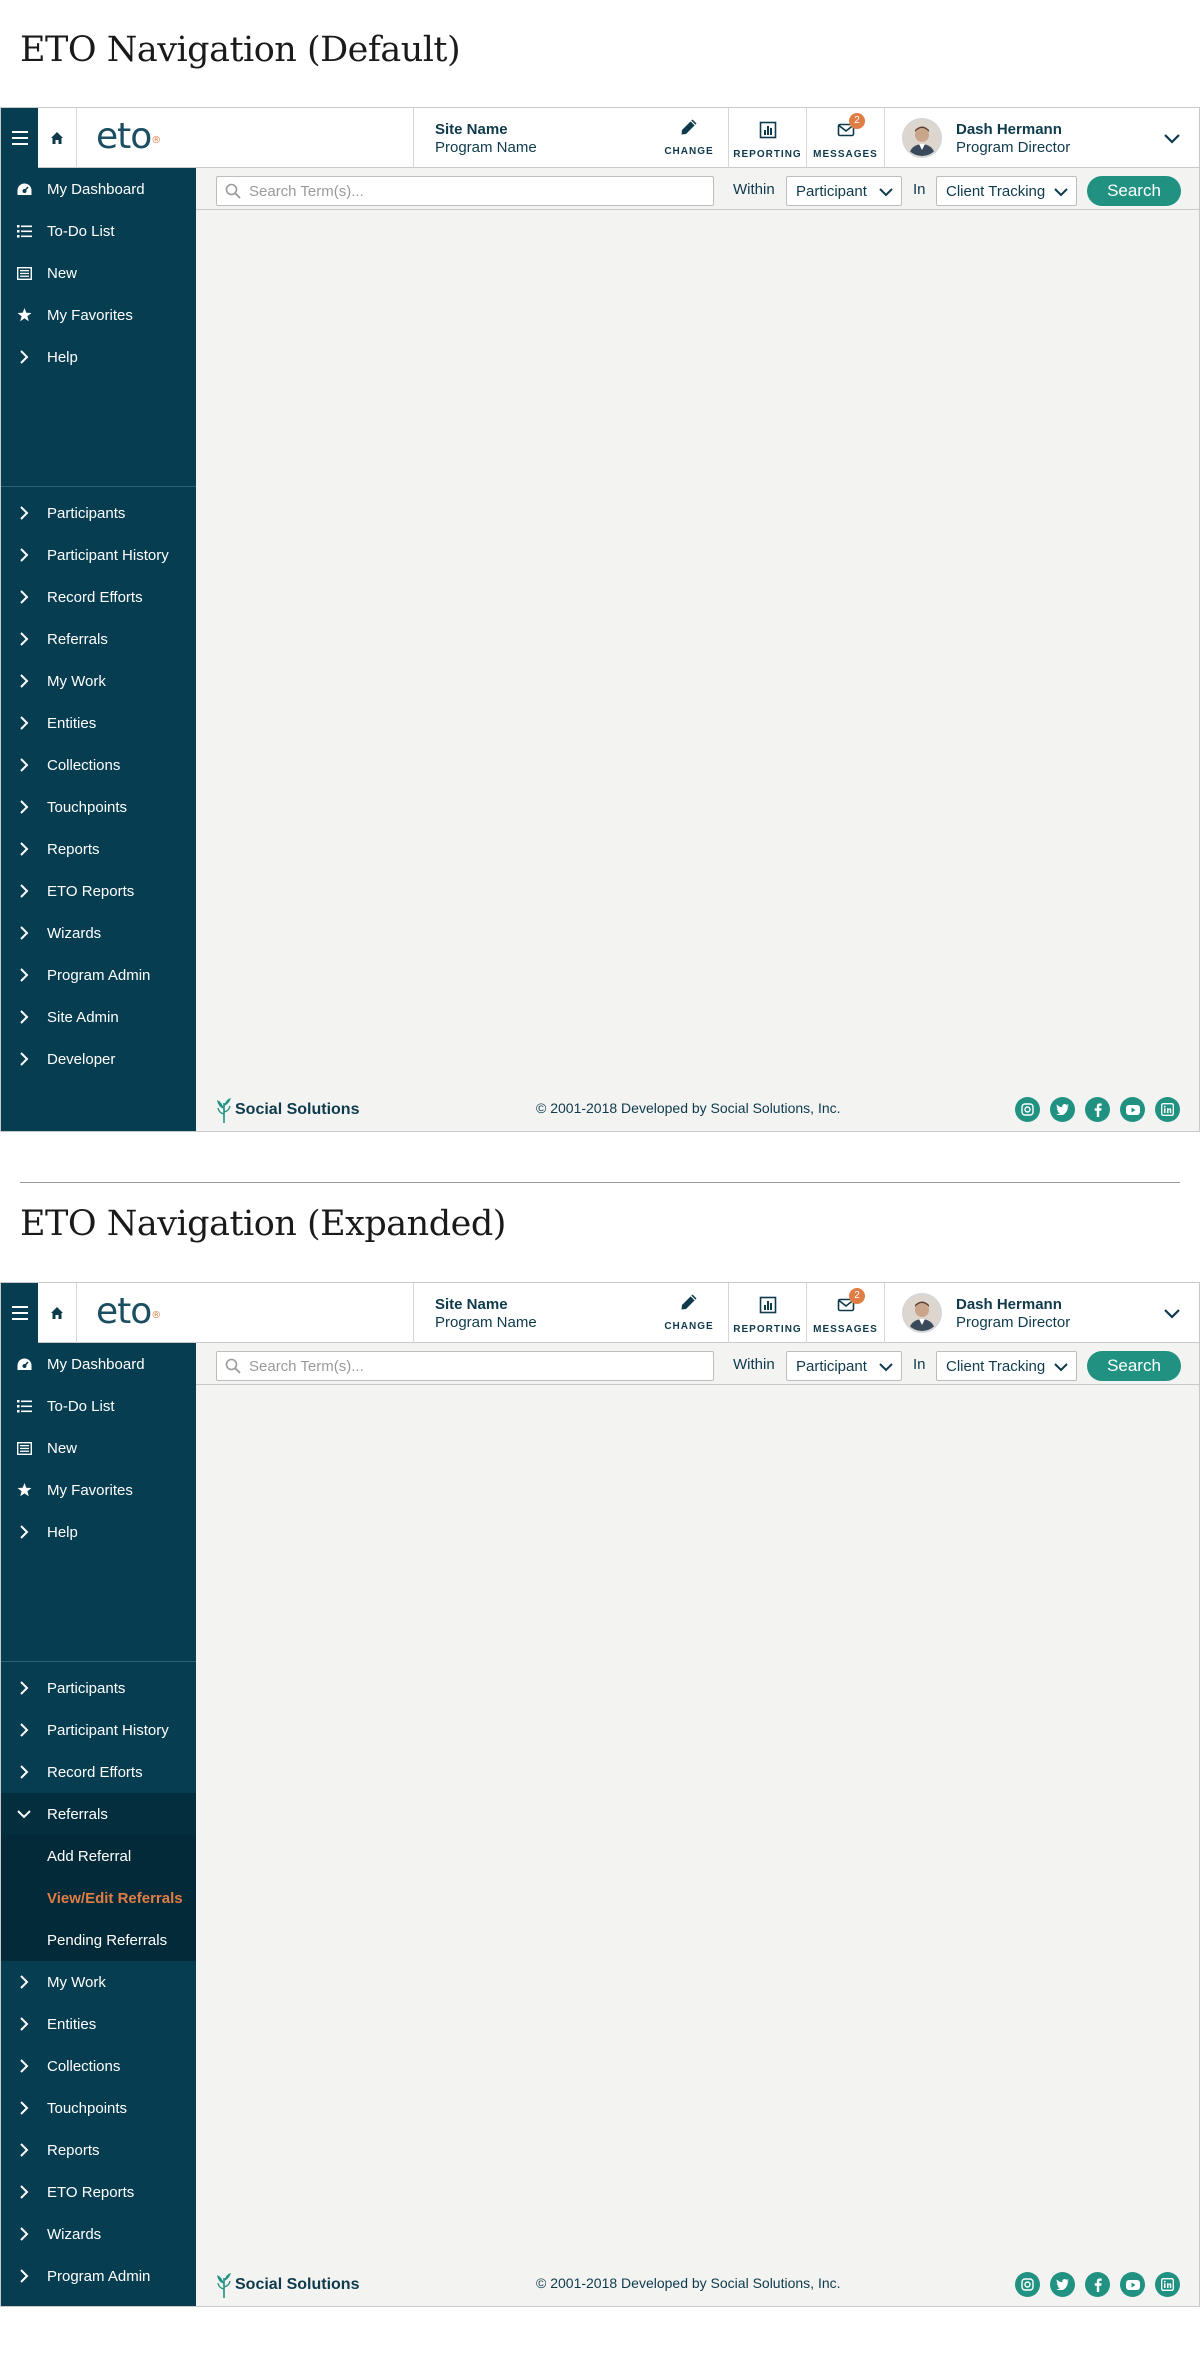 This screenshot has height=2360, width=1200. Describe the element at coordinates (571, 138) in the screenshot. I see `site-program-selector: Site Name Program Name CHANGE` at that location.